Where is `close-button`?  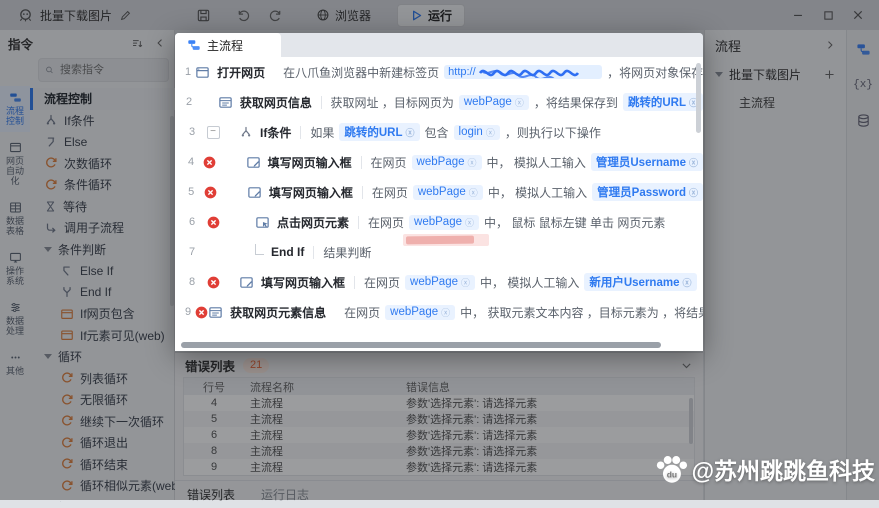 close-button is located at coordinates (858, 15).